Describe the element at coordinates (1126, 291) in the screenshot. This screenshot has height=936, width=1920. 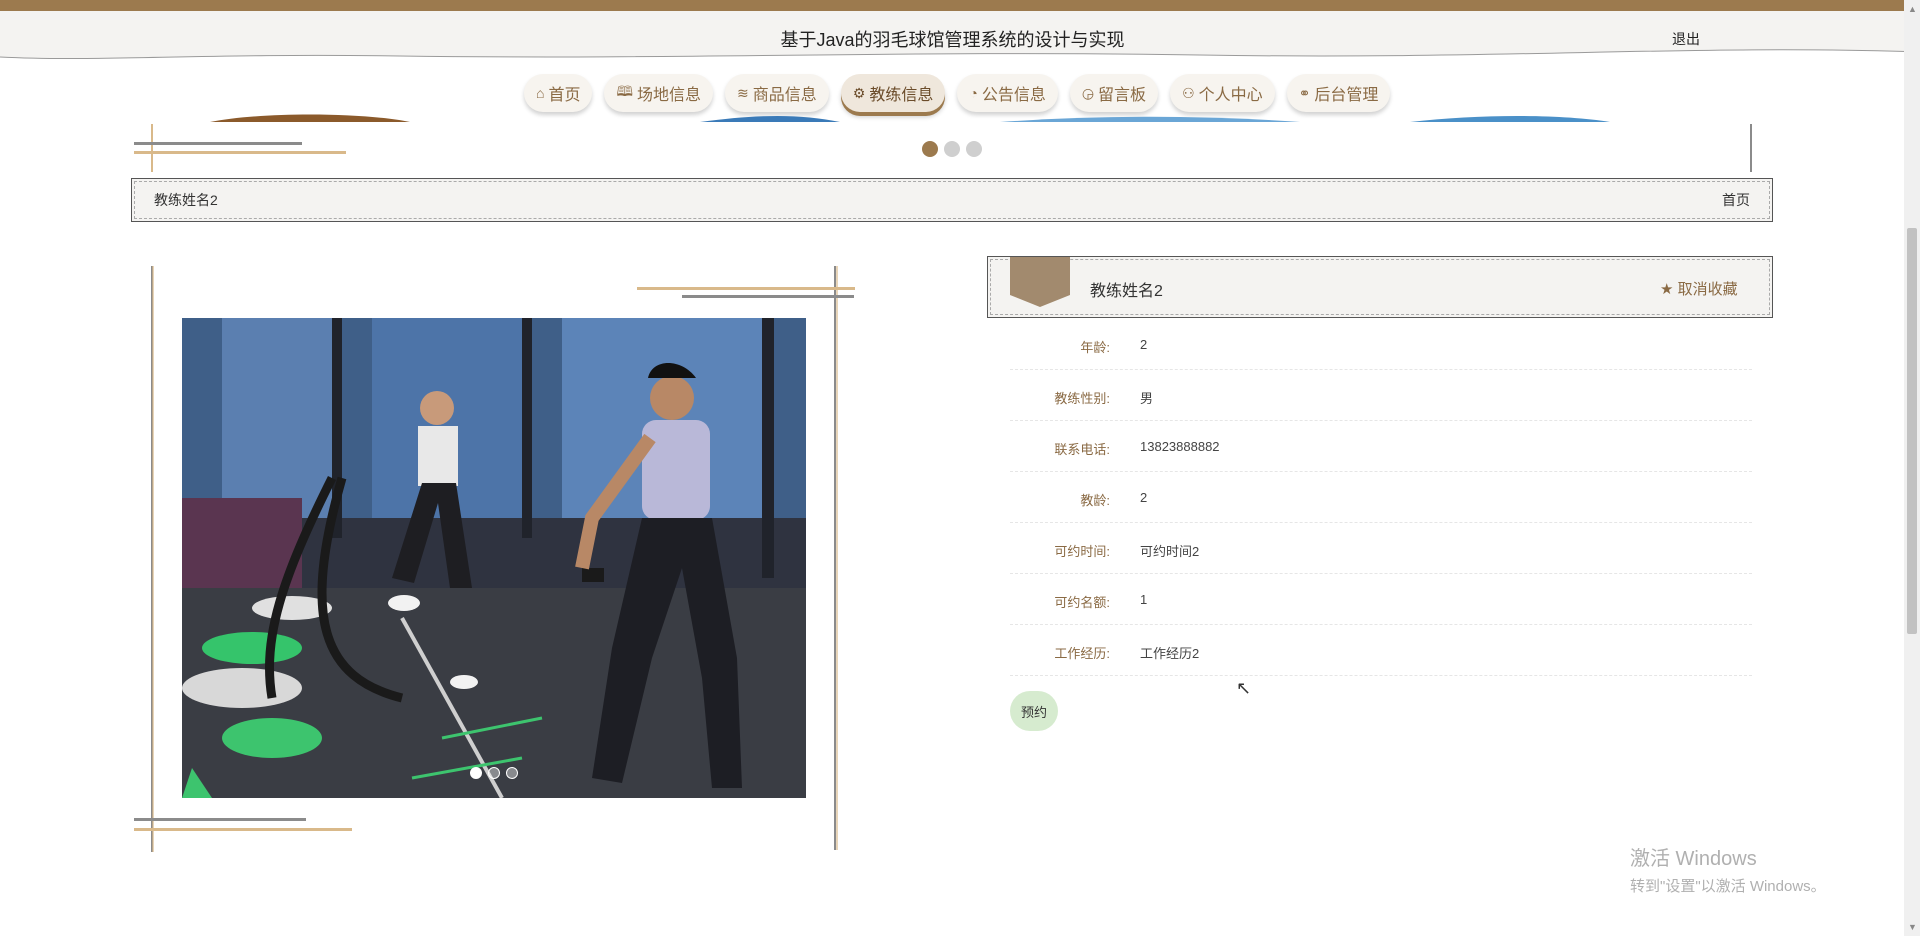
I see `detail-title: 教练姓名2` at that location.